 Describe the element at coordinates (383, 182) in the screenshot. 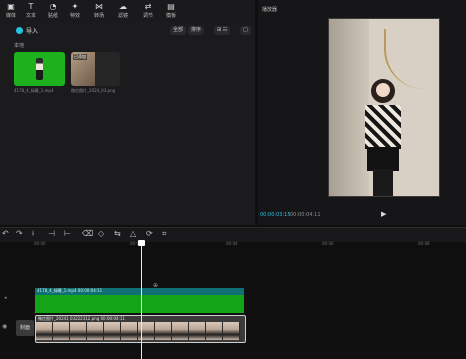

I see `legs-shape` at that location.